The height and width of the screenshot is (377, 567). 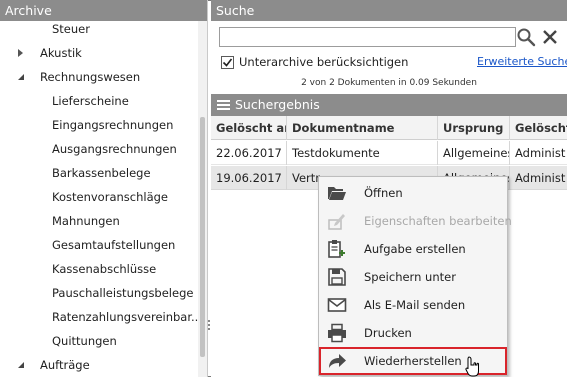 I want to click on tree-item-label: Quittungen, so click(x=84, y=341).